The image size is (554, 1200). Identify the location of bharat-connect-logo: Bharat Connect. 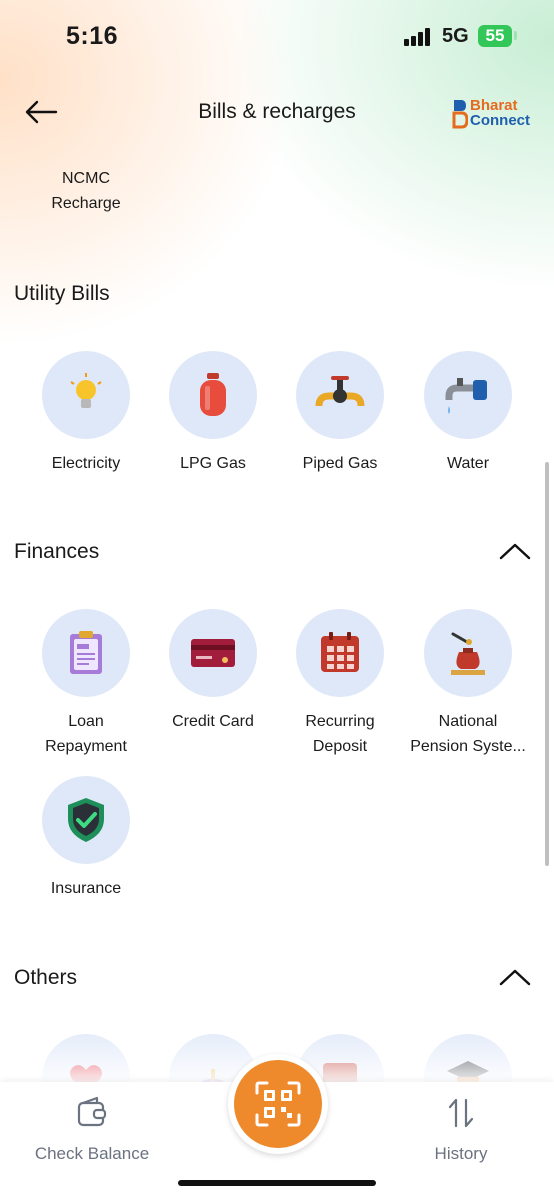
(494, 114).